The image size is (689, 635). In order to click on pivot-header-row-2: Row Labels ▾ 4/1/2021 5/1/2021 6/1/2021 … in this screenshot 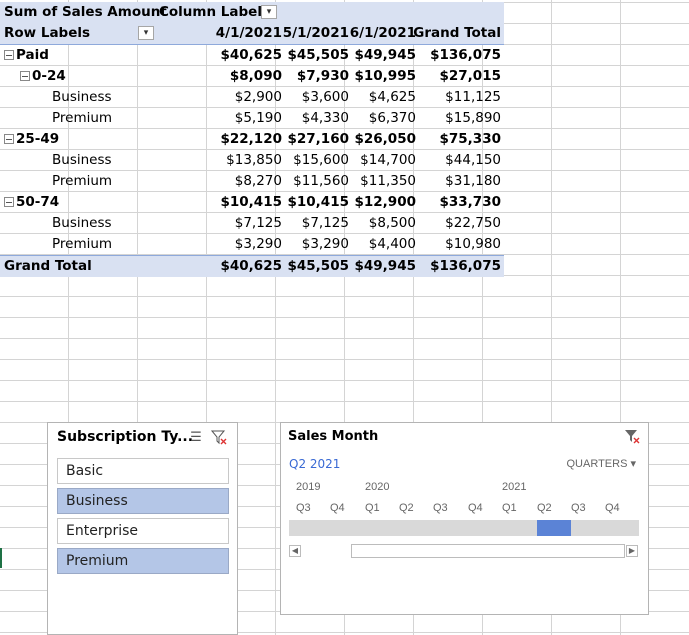, I will do `click(252, 34)`.